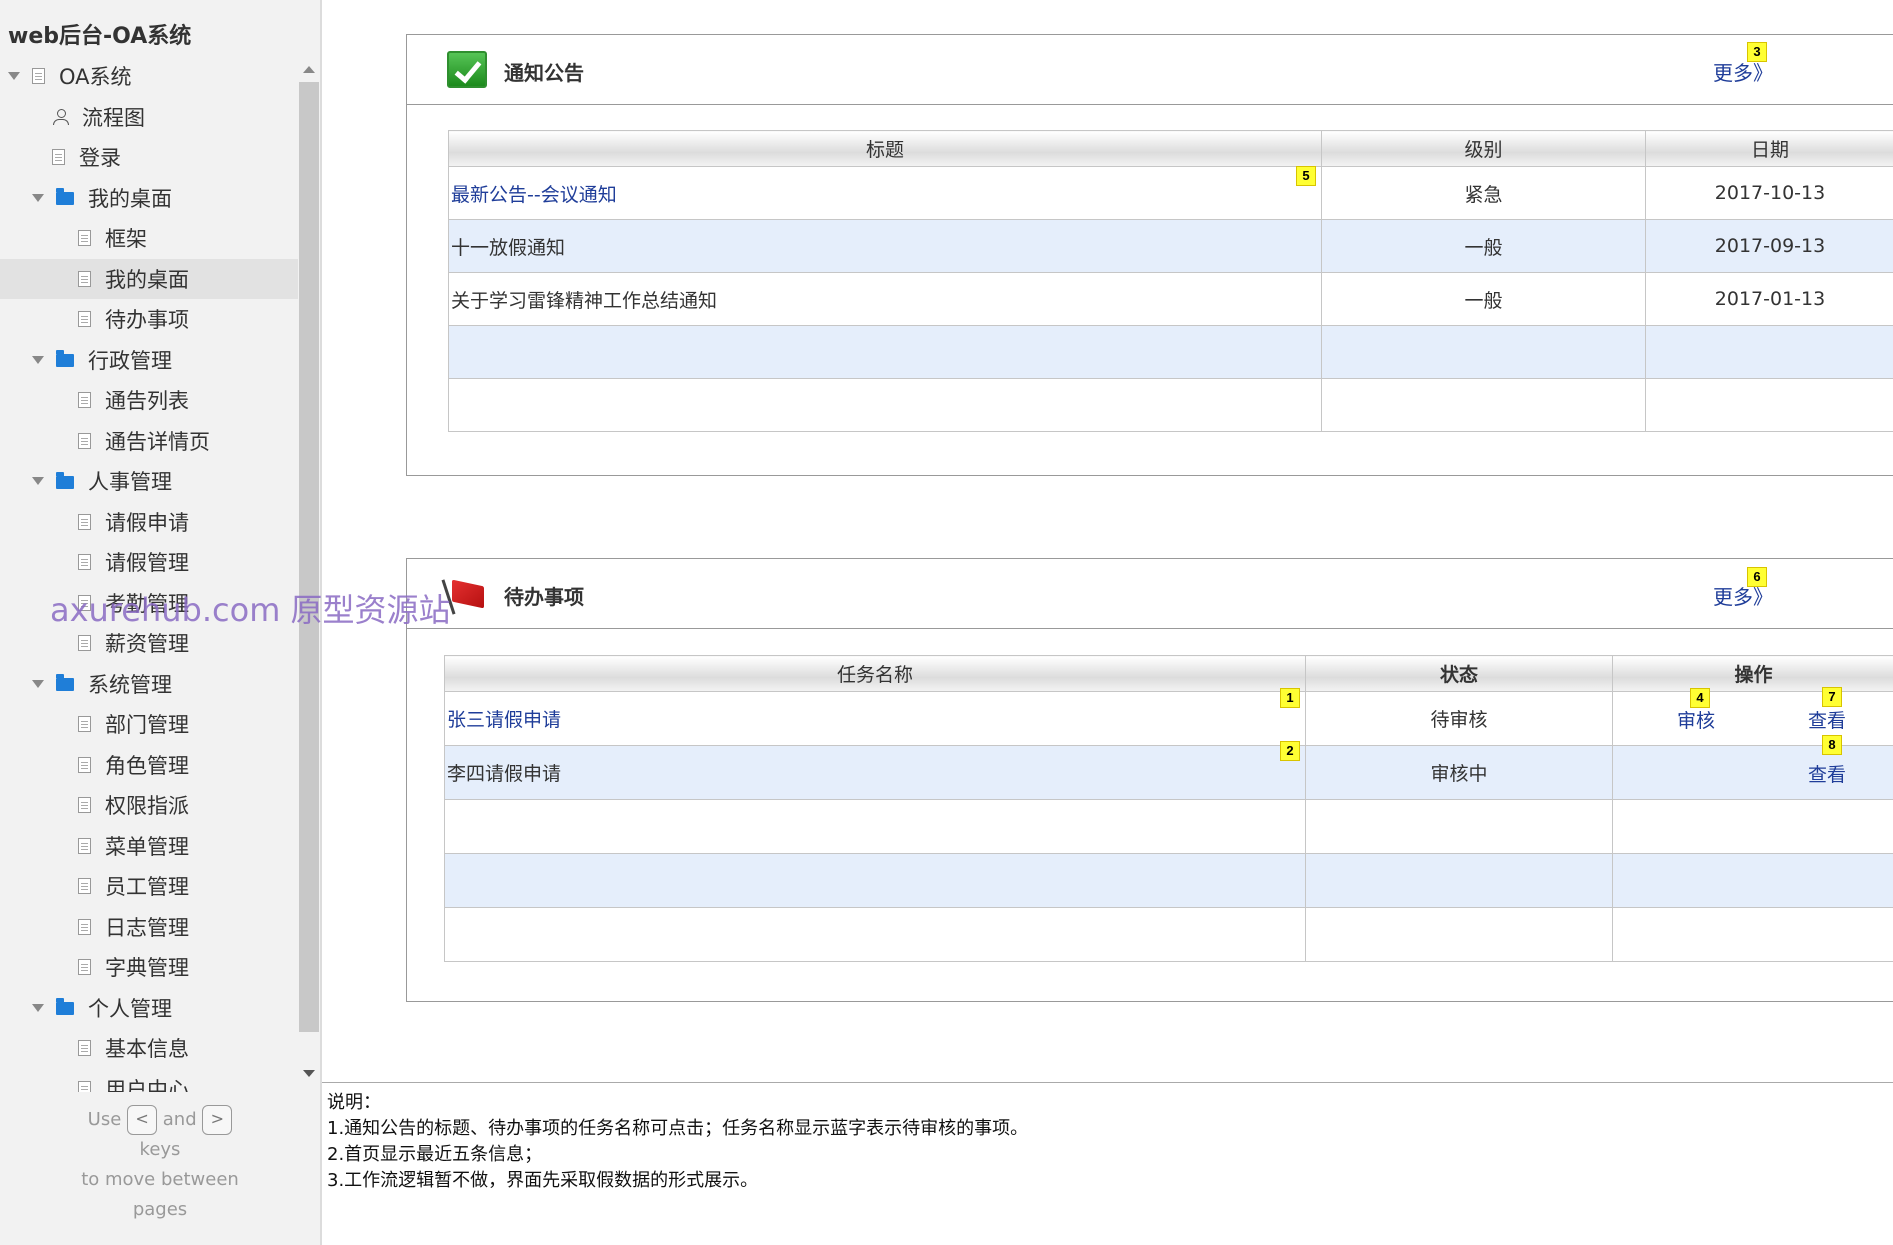  Describe the element at coordinates (149, 400) in the screenshot. I see `sitemap-item: 通告列表` at that location.